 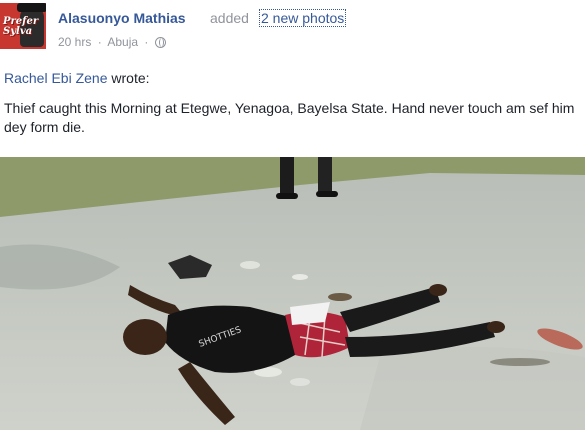 What do you see at coordinates (130, 78) in the screenshot?
I see `wrote-label: wrote:` at bounding box center [130, 78].